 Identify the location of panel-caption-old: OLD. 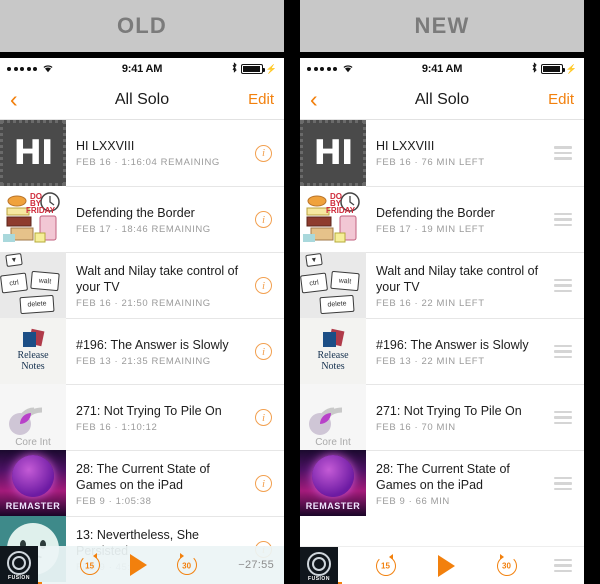
(142, 26).